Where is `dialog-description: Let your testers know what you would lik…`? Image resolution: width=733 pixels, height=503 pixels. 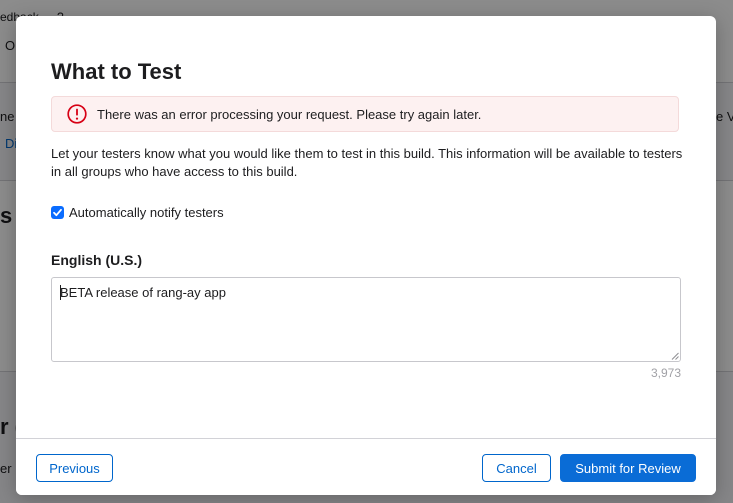
dialog-description: Let your testers know what you would lik… is located at coordinates (367, 162).